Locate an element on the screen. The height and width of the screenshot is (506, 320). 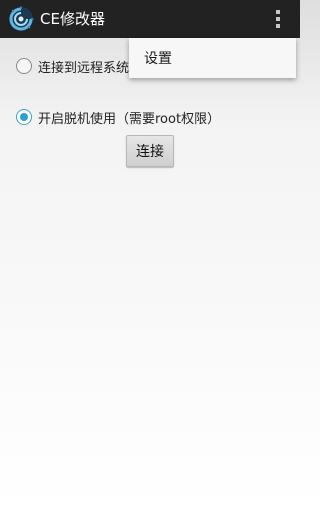
overflow-menu: 设置 is located at coordinates (212, 58).